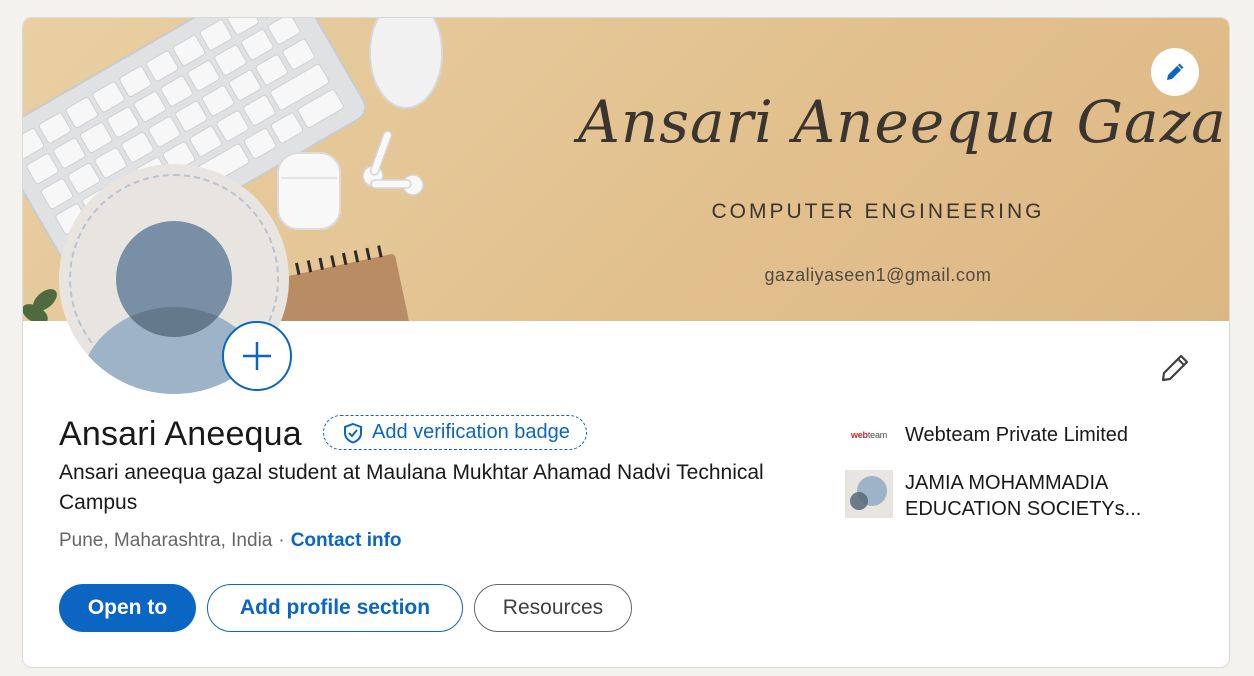  I want to click on add-verification-badge-button: Add verification badge, so click(455, 432).